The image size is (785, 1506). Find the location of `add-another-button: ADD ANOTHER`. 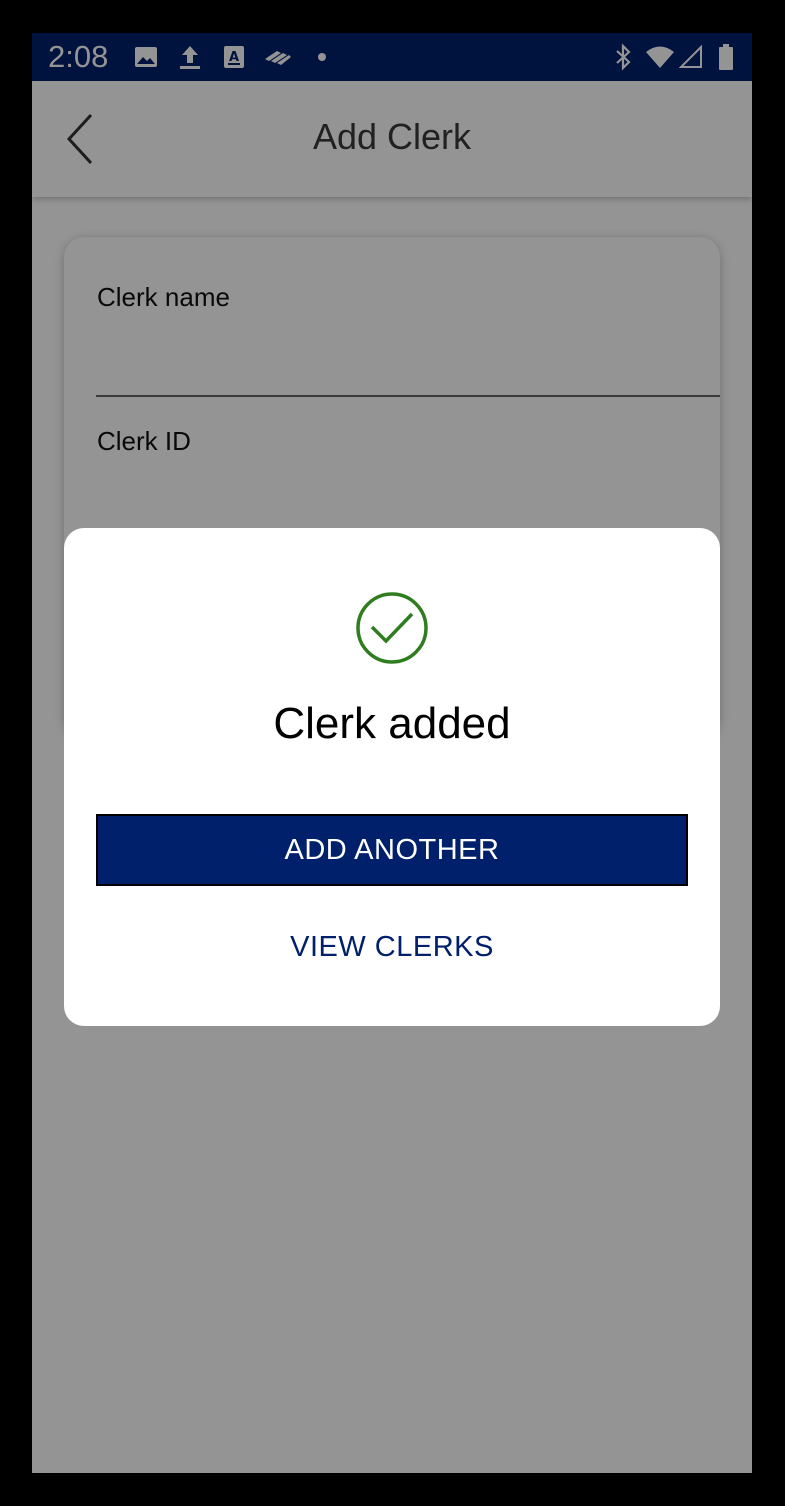

add-another-button: ADD ANOTHER is located at coordinates (392, 850).